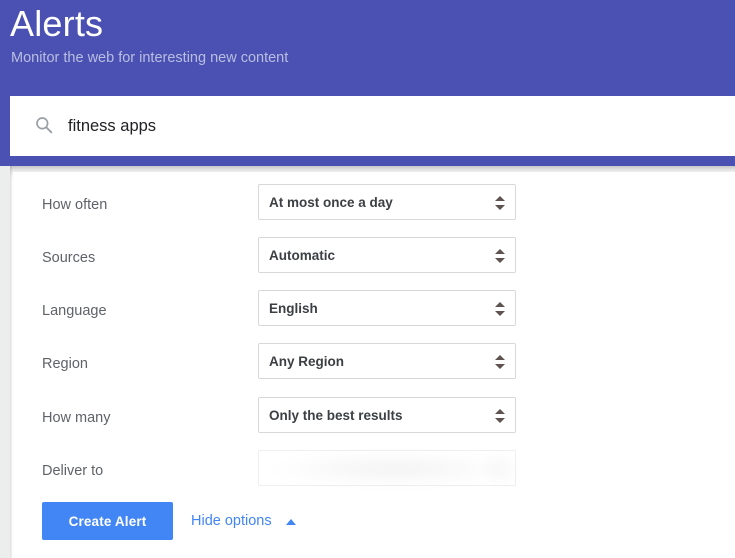 The image size is (735, 558). Describe the element at coordinates (387, 361) in the screenshot. I see `select-region: Any Region` at that location.